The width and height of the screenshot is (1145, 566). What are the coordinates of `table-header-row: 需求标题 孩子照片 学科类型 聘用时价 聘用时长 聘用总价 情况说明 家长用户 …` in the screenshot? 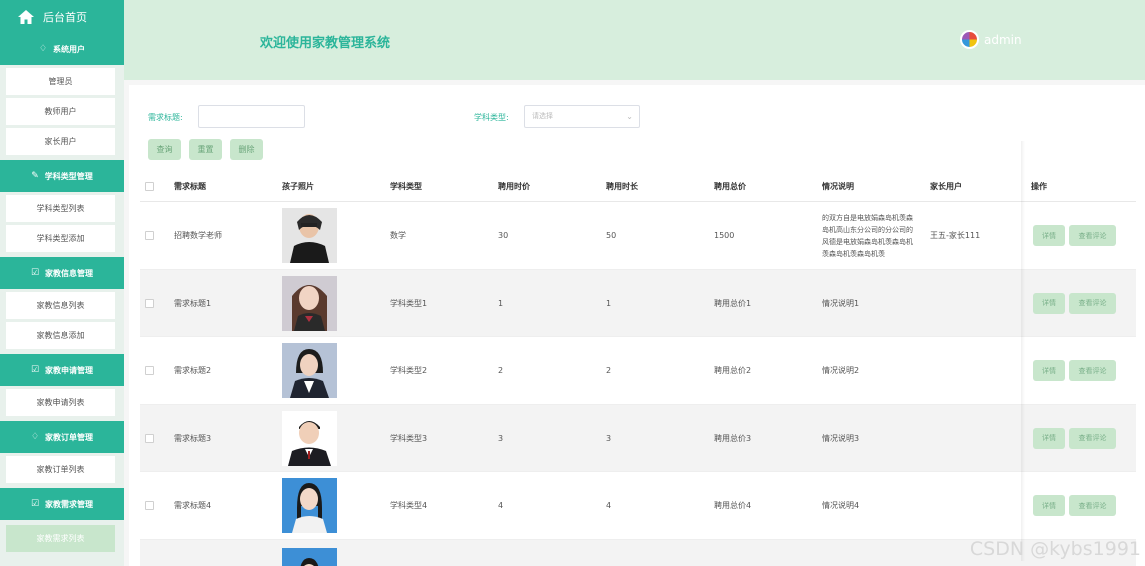 It's located at (638, 186).